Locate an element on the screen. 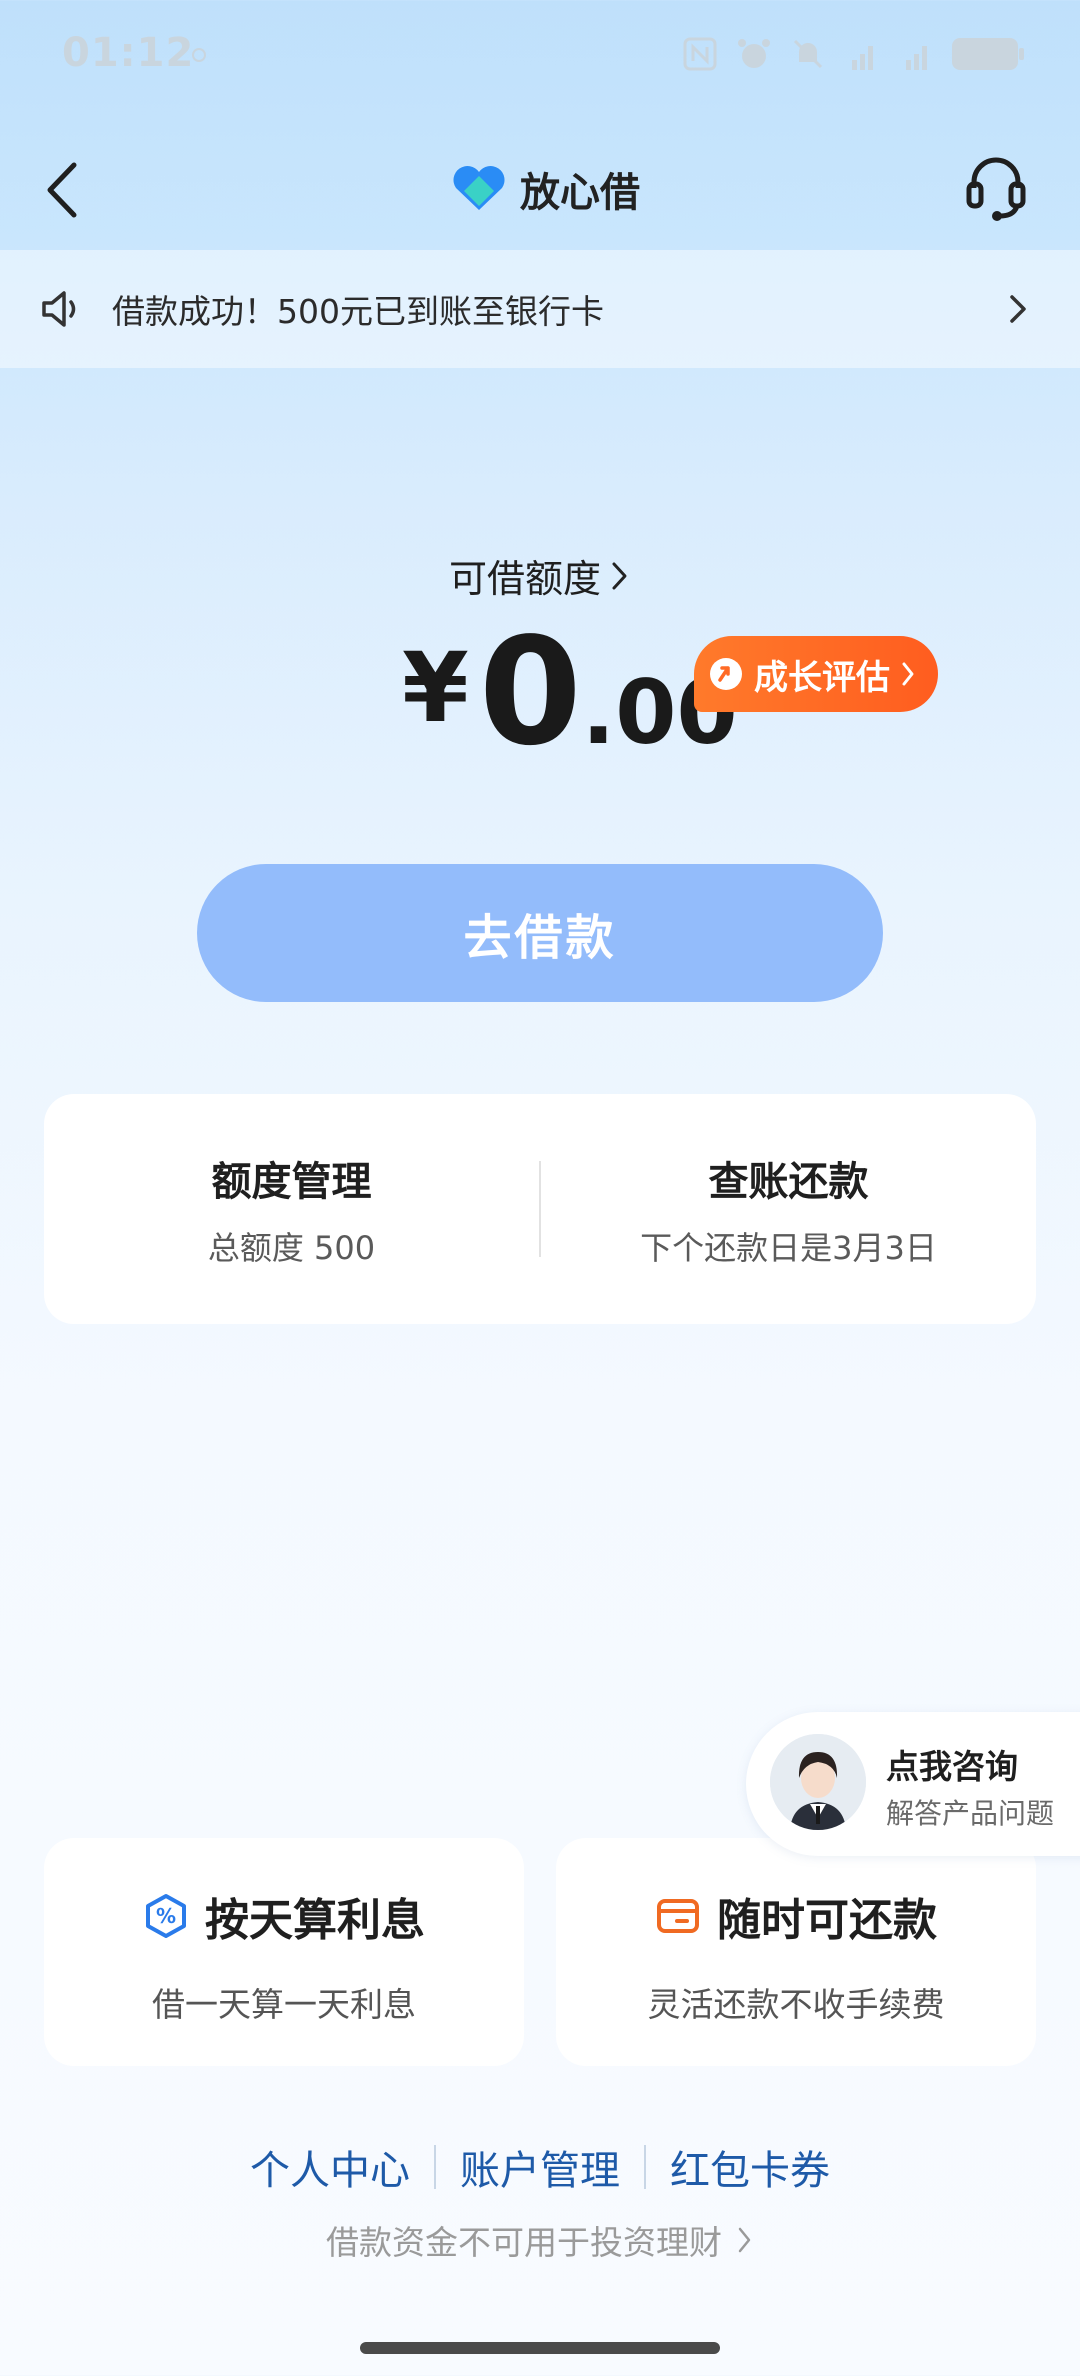  feature-title: 随时可还款 is located at coordinates (827, 1920).